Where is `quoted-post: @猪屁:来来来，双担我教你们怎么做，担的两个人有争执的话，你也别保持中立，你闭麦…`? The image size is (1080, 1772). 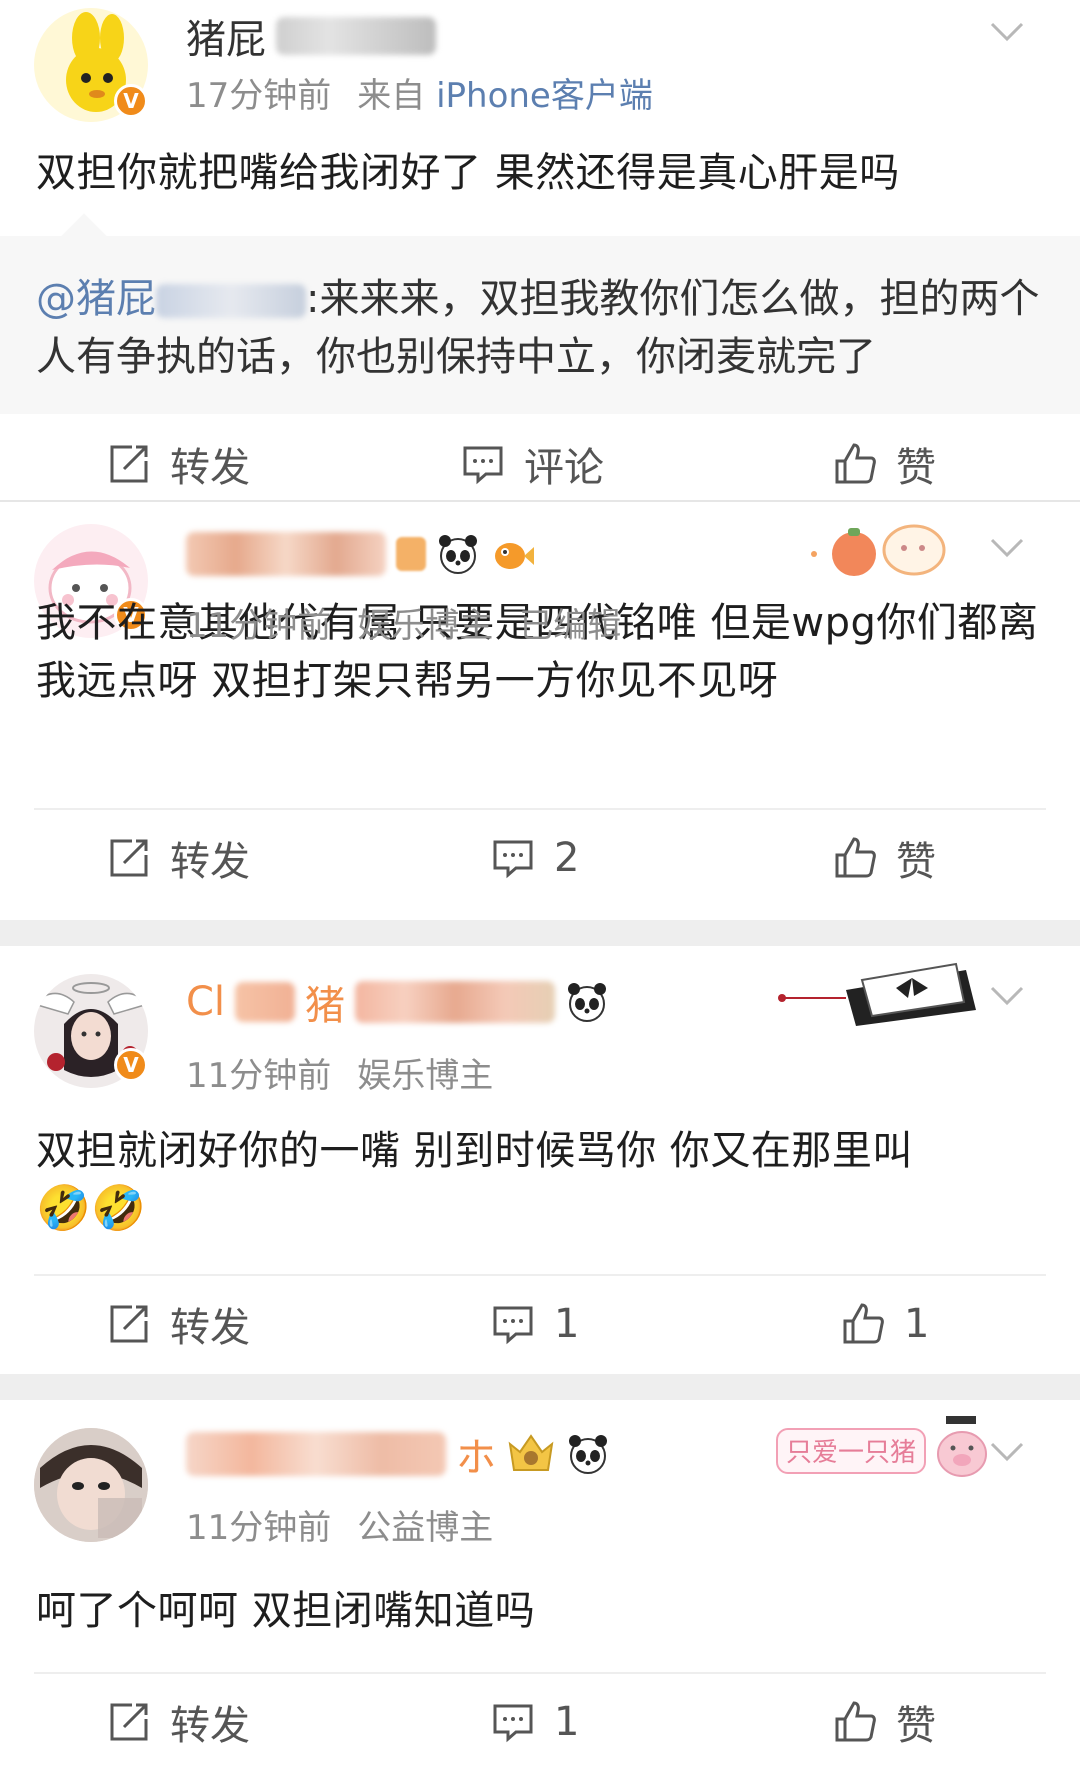 quoted-post: @猪屁:来来来，双担我教你们怎么做，担的两个人有争执的话，你也别保持中立，你闭麦… is located at coordinates (540, 313).